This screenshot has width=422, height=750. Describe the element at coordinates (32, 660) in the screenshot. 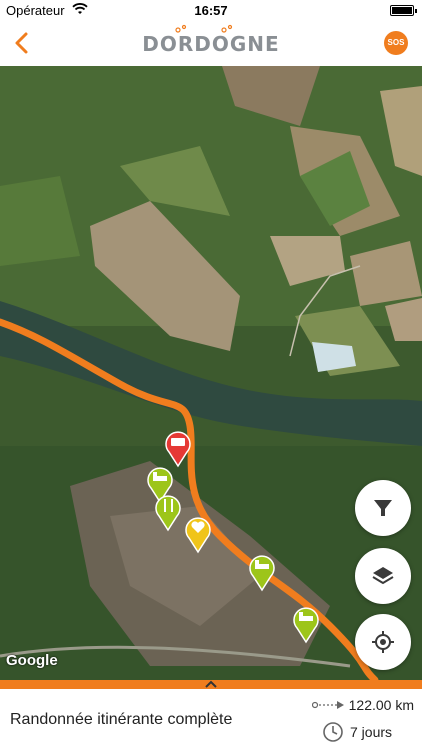

I see `google-attribution: Google` at that location.